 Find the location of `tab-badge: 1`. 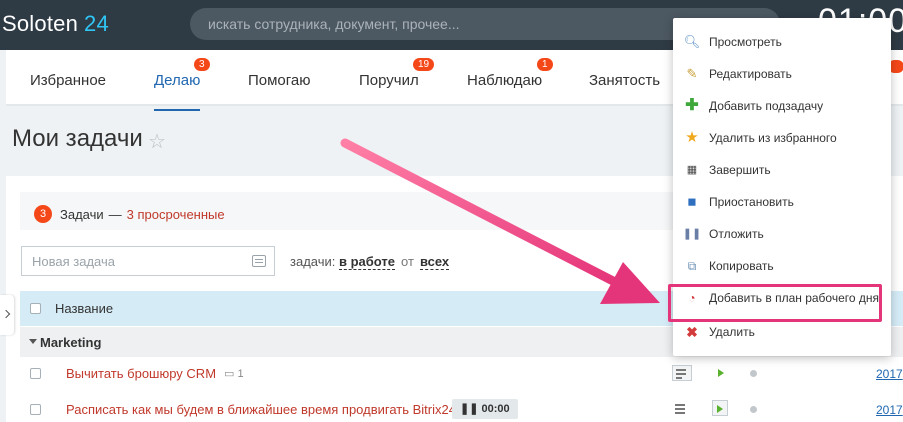

tab-badge: 1 is located at coordinates (545, 64).